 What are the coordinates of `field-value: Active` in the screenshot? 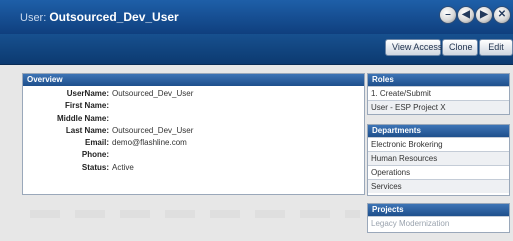 It's located at (123, 167).